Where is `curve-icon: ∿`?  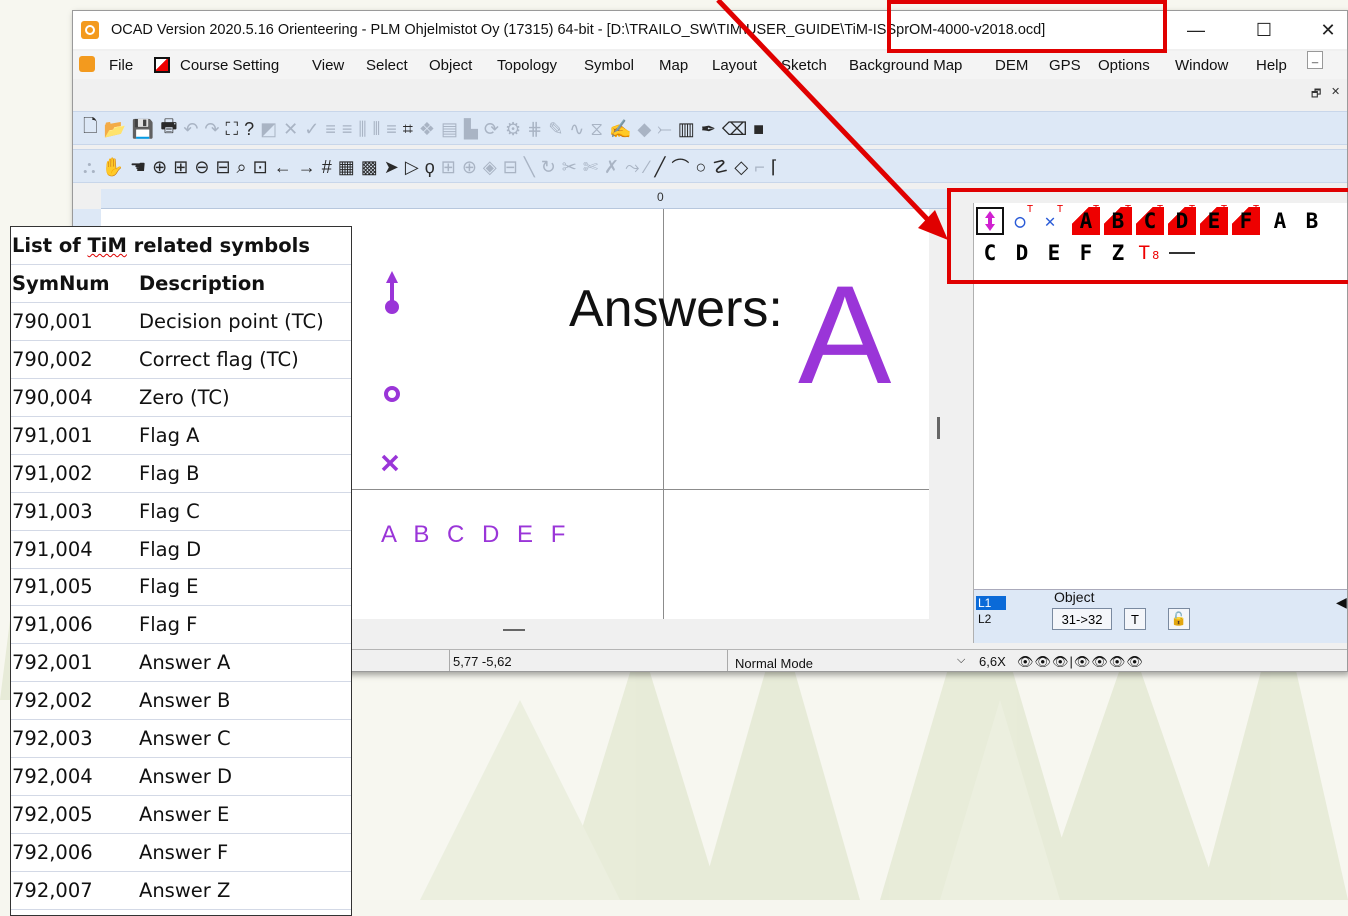
curve-icon: ∿ is located at coordinates (576, 129).